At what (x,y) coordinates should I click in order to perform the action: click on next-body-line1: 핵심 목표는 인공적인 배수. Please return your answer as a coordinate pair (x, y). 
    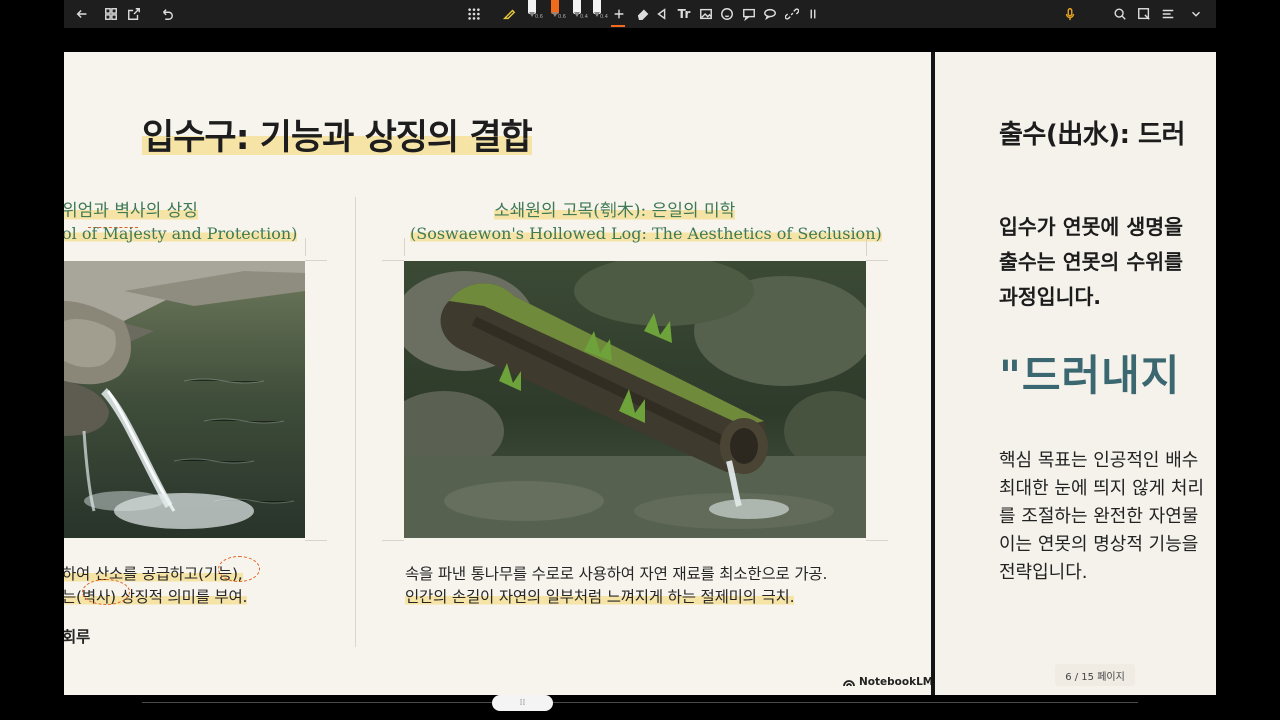
    Looking at the image, I should click on (1099, 460).